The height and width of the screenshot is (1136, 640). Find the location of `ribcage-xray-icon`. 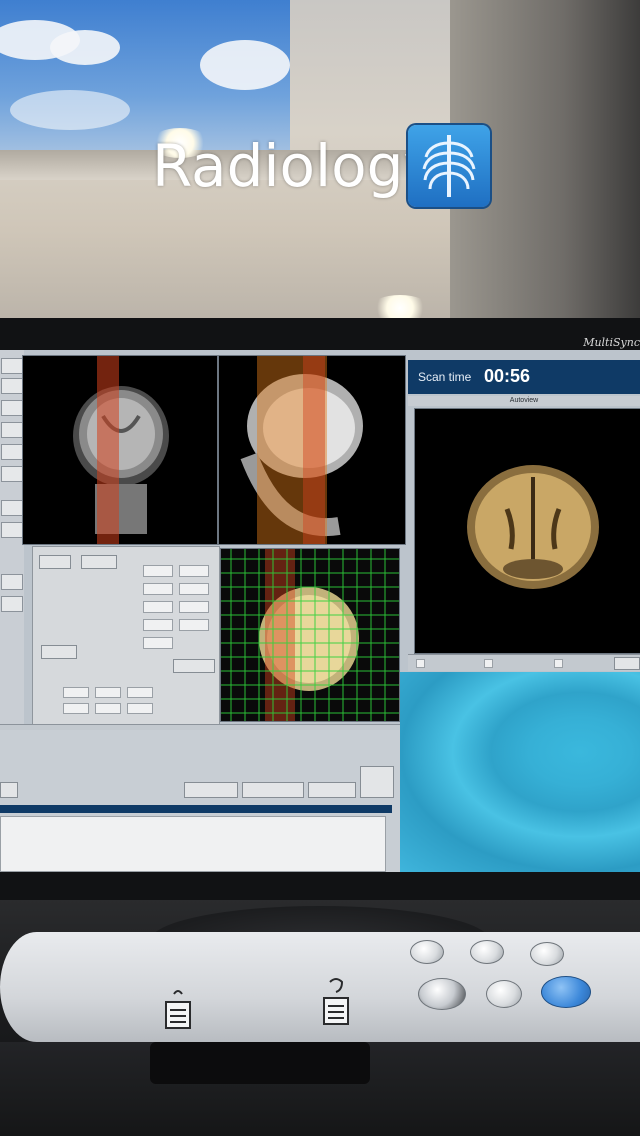

ribcage-xray-icon is located at coordinates (449, 166).